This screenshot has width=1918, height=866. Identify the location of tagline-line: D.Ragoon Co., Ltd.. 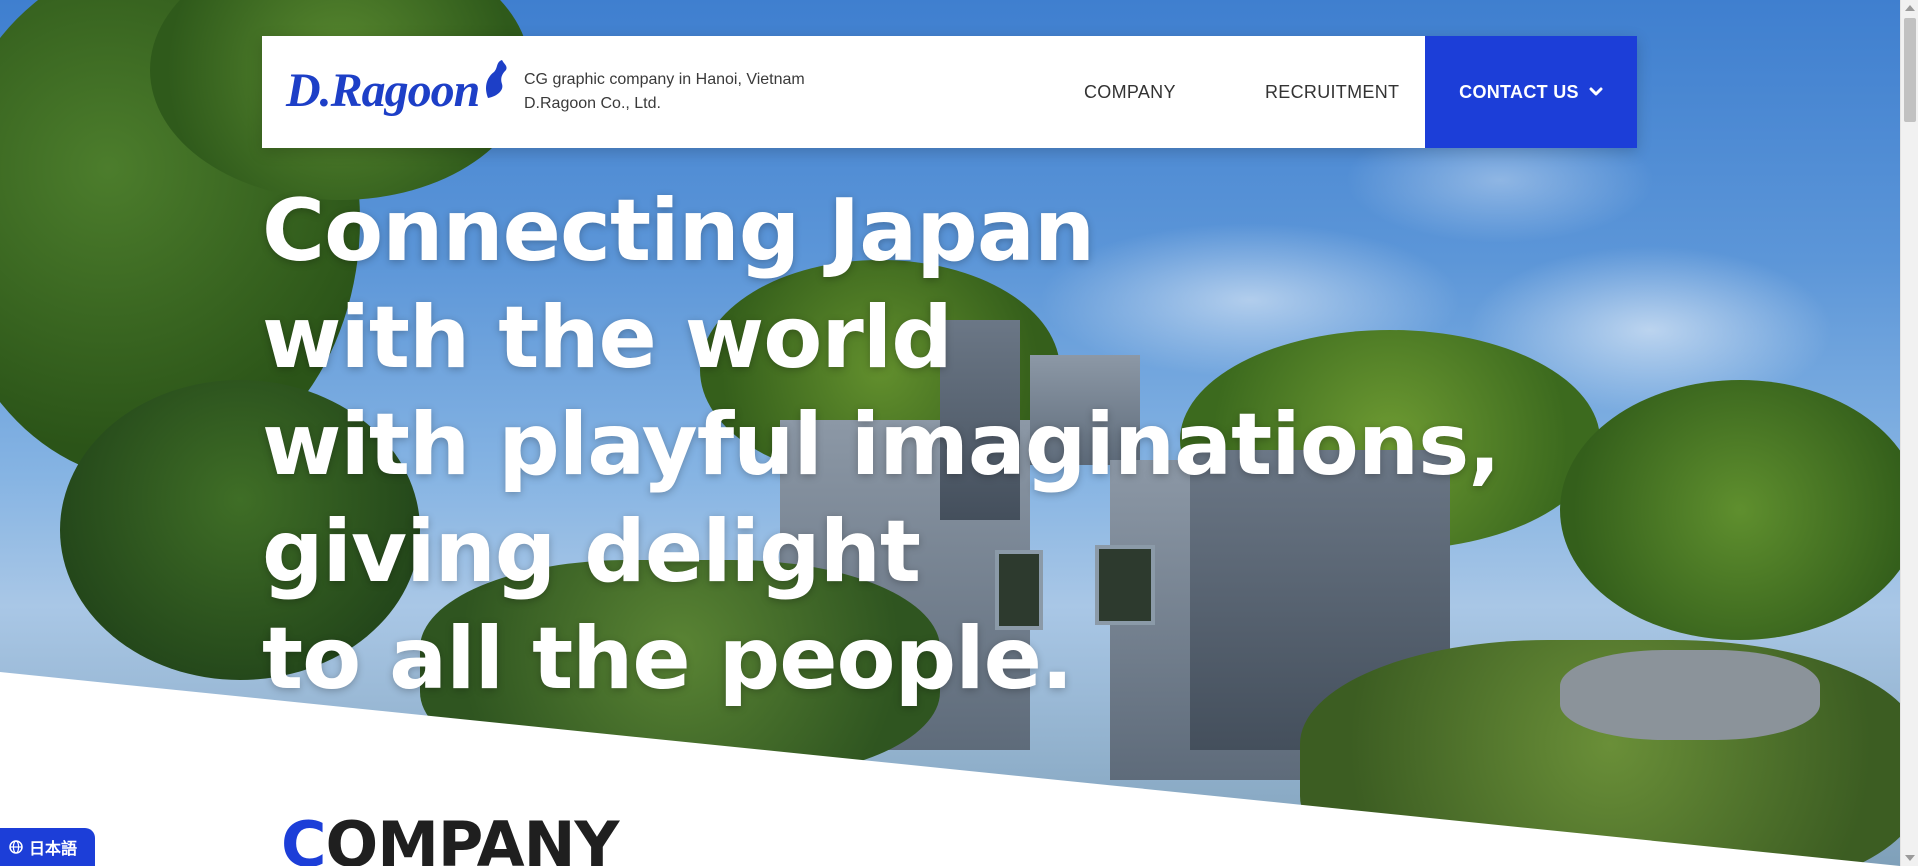
(592, 103).